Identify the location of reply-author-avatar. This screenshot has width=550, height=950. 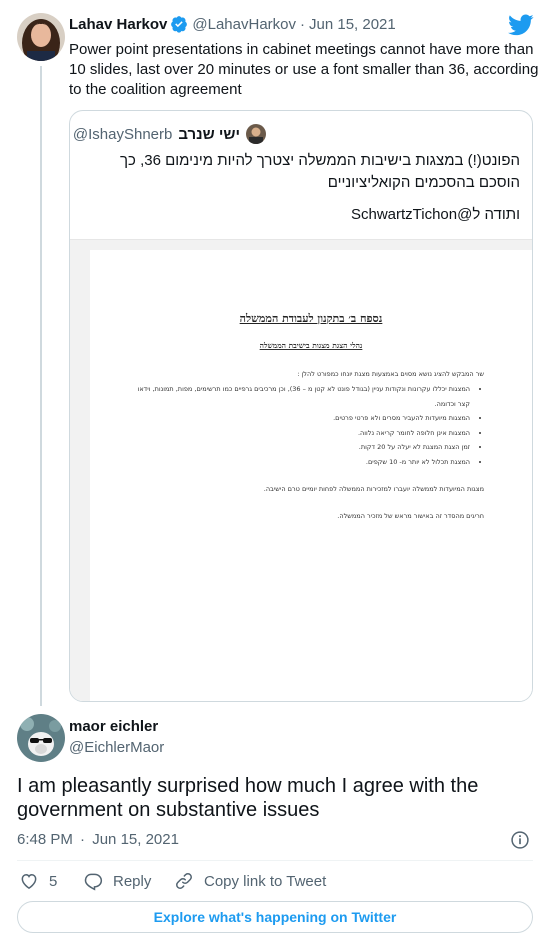
(41, 738).